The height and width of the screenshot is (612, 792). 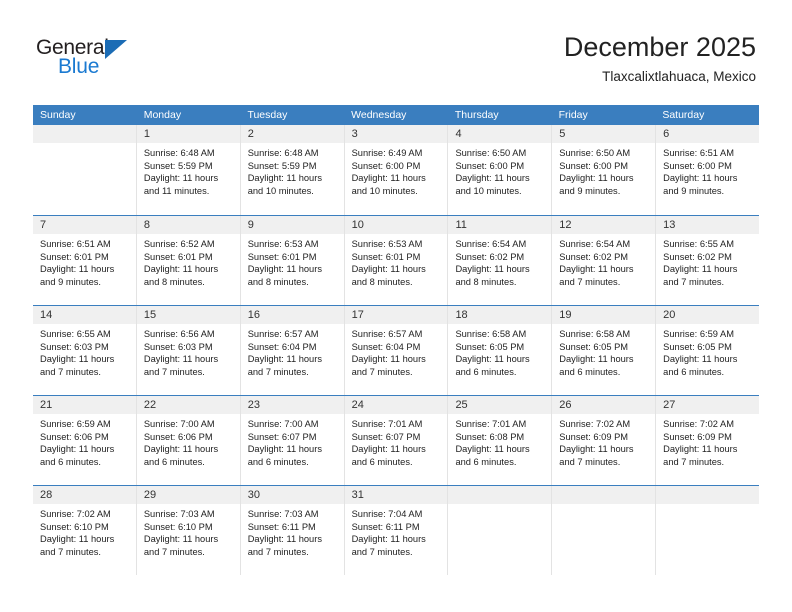 What do you see at coordinates (178, 436) in the screenshot?
I see `sunset-text: Sunset: 6:06 PM` at bounding box center [178, 436].